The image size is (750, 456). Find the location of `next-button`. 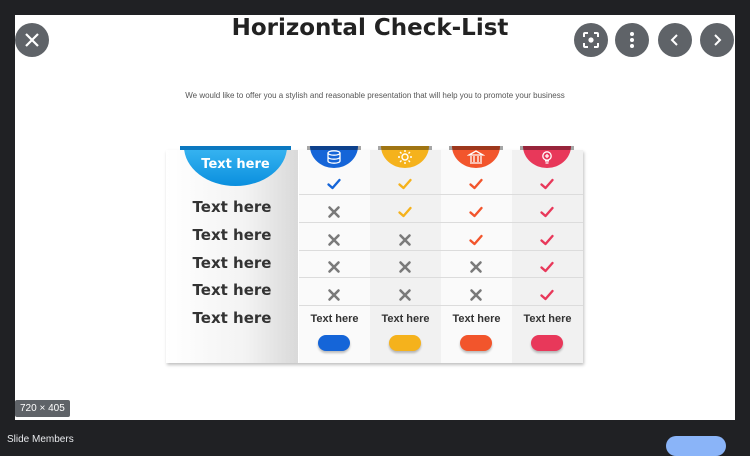

next-button is located at coordinates (717, 40).